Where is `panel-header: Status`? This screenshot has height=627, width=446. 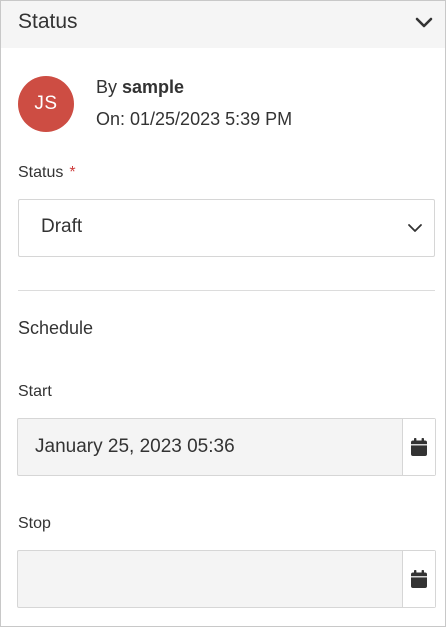
panel-header: Status is located at coordinates (223, 24).